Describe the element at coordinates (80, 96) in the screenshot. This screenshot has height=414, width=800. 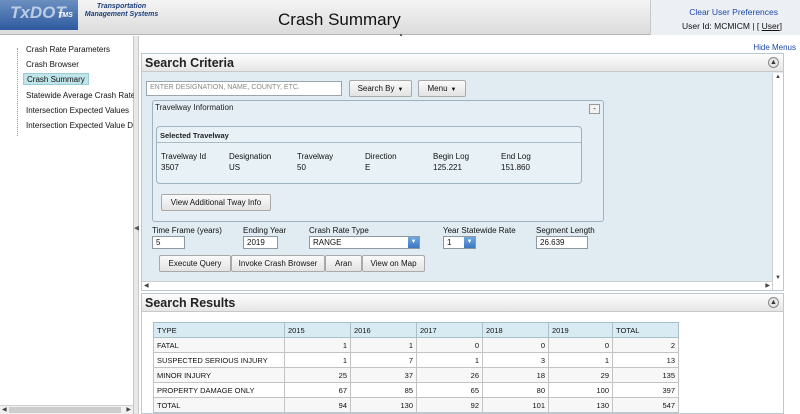
I see `sidebar-item-statewide-average-crash-rate: Statewide Average Crash Rate` at that location.